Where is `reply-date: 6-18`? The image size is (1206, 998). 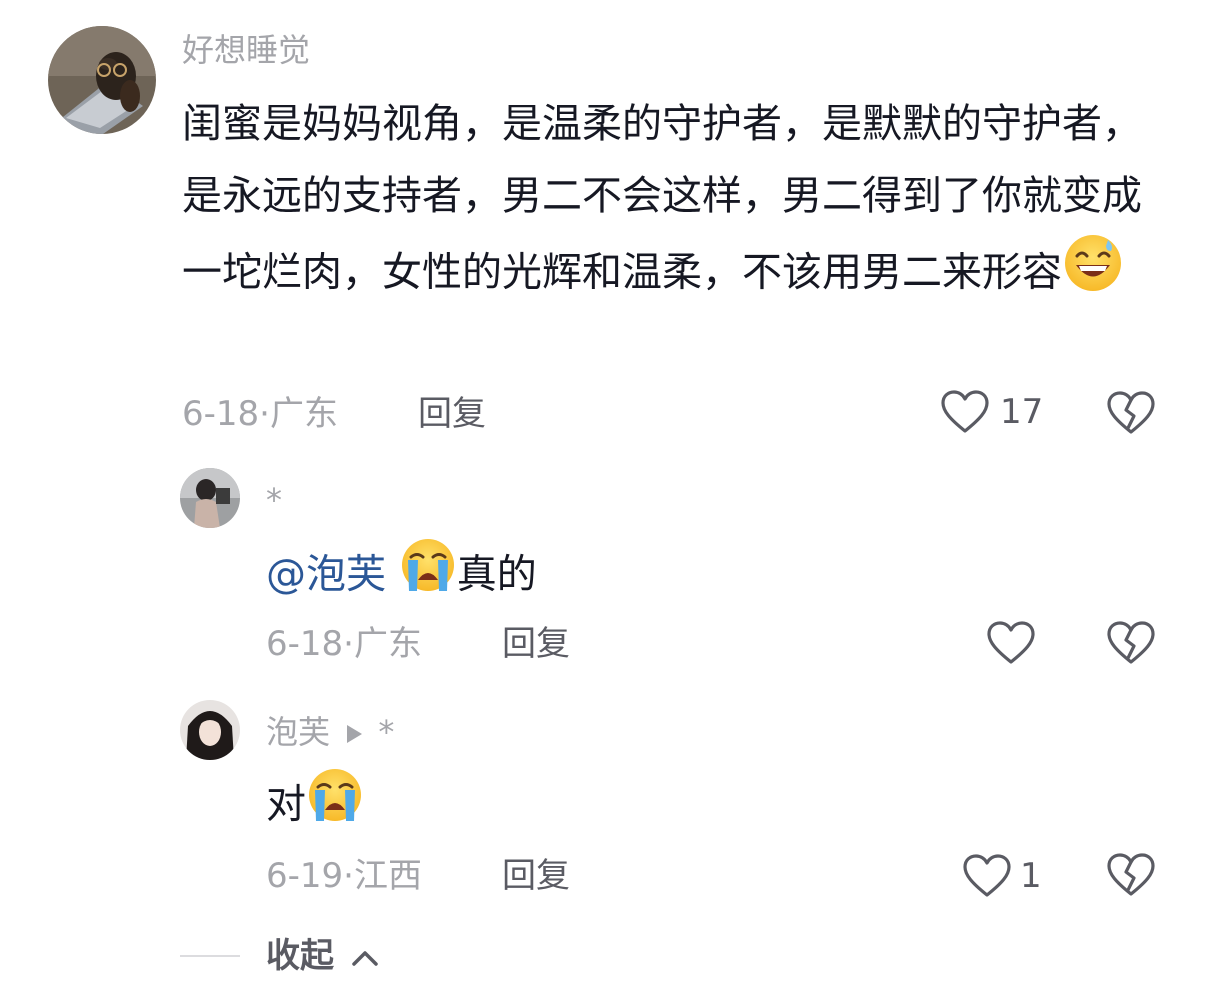
reply-date: 6-18 is located at coordinates (305, 644).